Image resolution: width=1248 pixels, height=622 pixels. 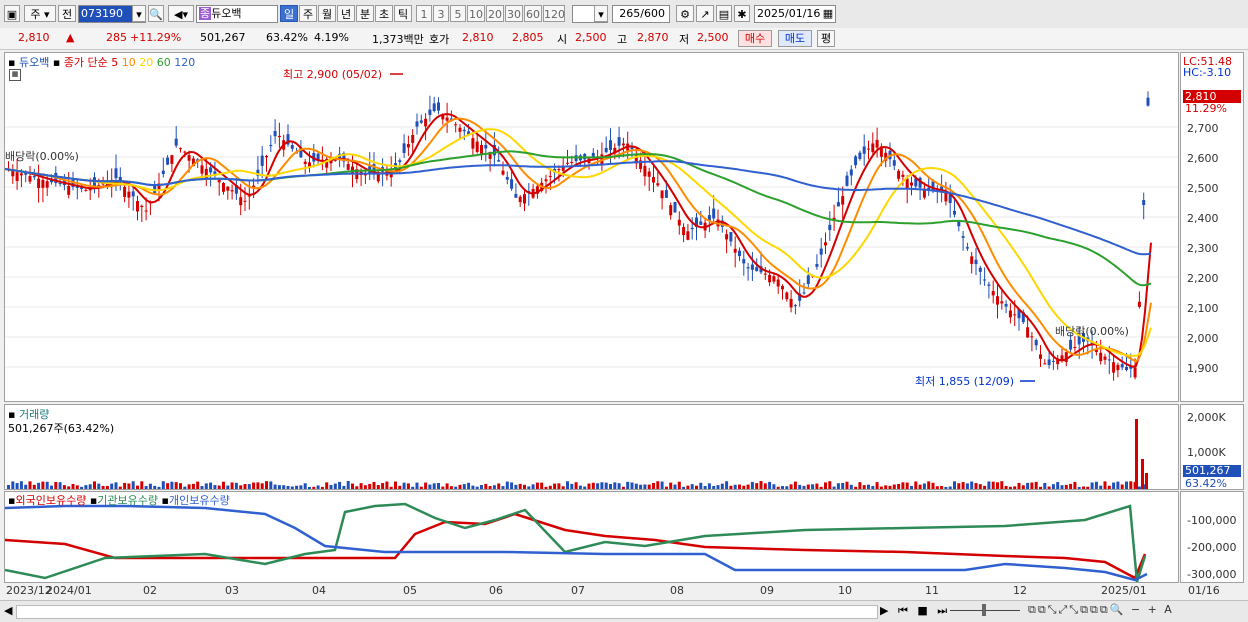 What do you see at coordinates (153, 62) in the screenshot?
I see `legend-ma-periods: 5 10 20 60 120` at bounding box center [153, 62].